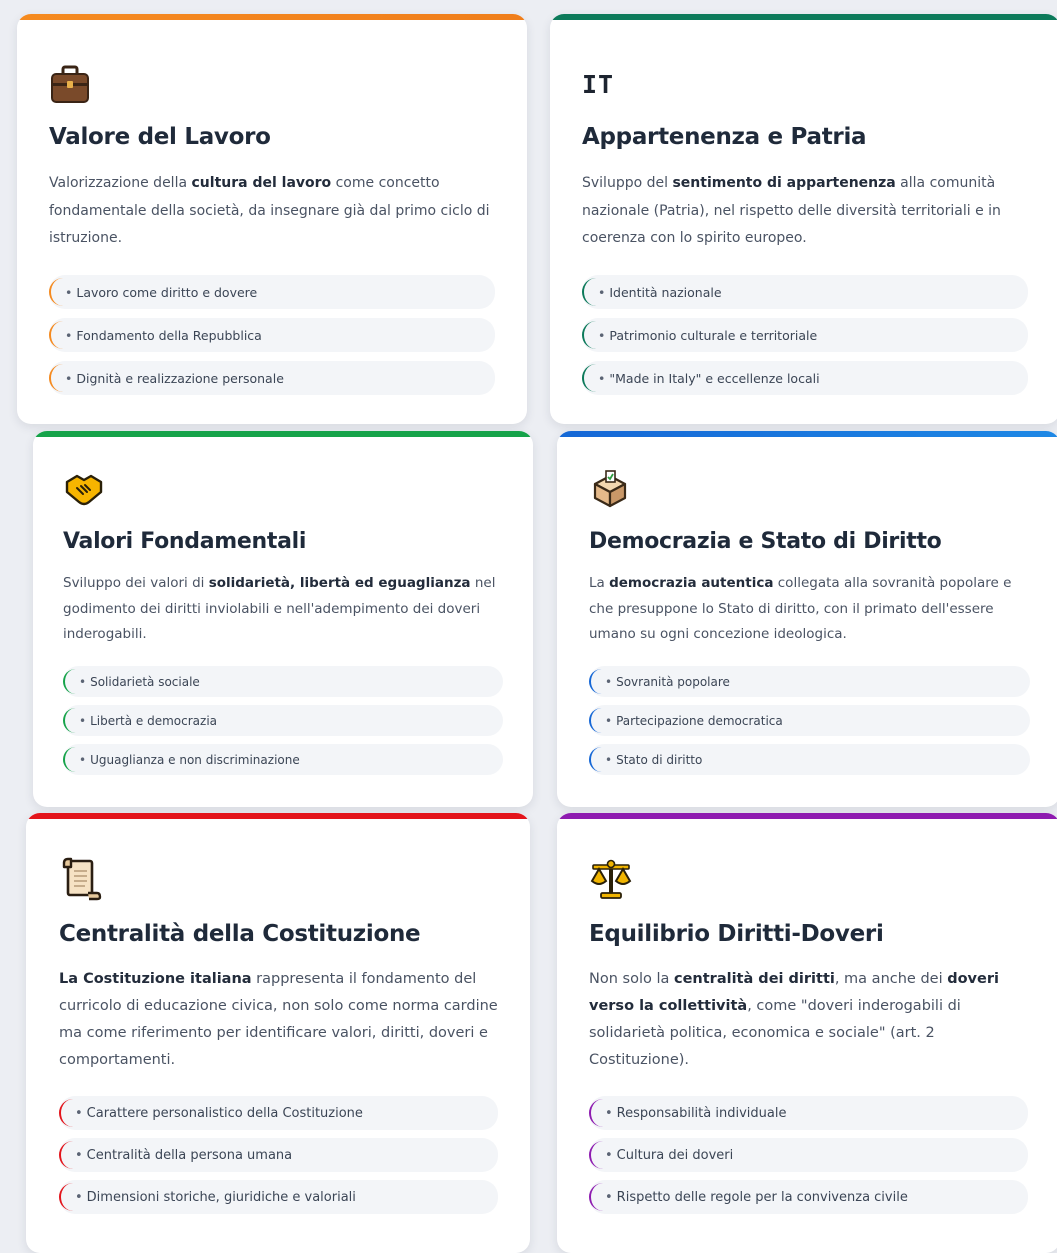 The width and height of the screenshot is (1057, 1253). What do you see at coordinates (736, 934) in the screenshot?
I see `card-title: Equilibrio Diritti-Doveri` at bounding box center [736, 934].